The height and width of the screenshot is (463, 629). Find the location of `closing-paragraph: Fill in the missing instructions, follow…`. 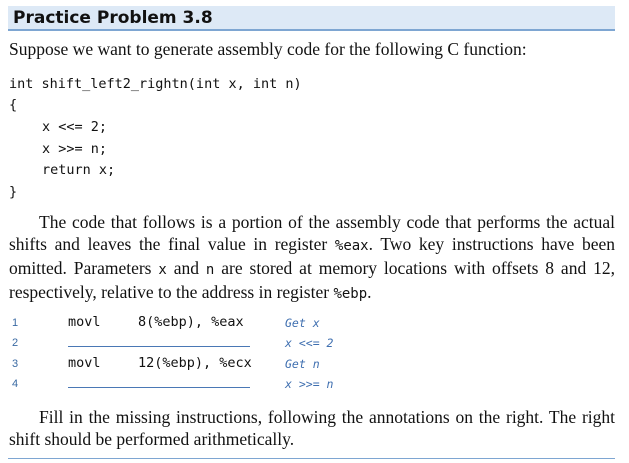

closing-paragraph: Fill in the missing instructions, follow… is located at coordinates (312, 428).